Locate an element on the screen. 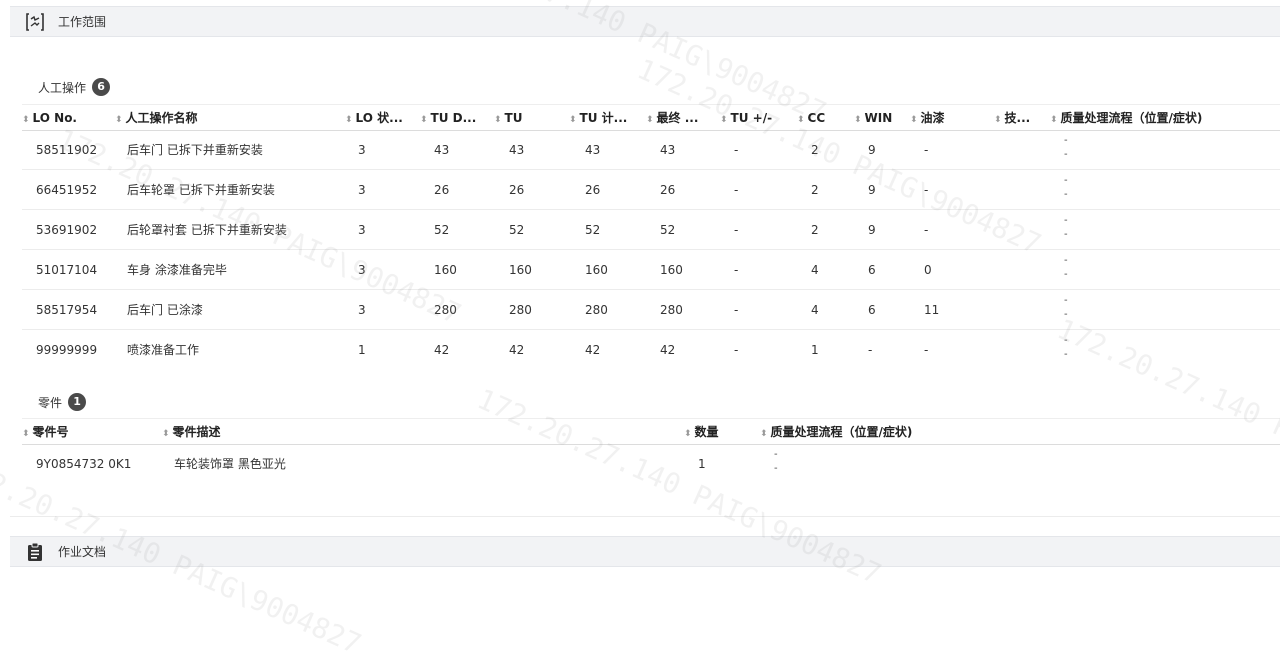  cell-tu-calc: 52 is located at coordinates (593, 230).